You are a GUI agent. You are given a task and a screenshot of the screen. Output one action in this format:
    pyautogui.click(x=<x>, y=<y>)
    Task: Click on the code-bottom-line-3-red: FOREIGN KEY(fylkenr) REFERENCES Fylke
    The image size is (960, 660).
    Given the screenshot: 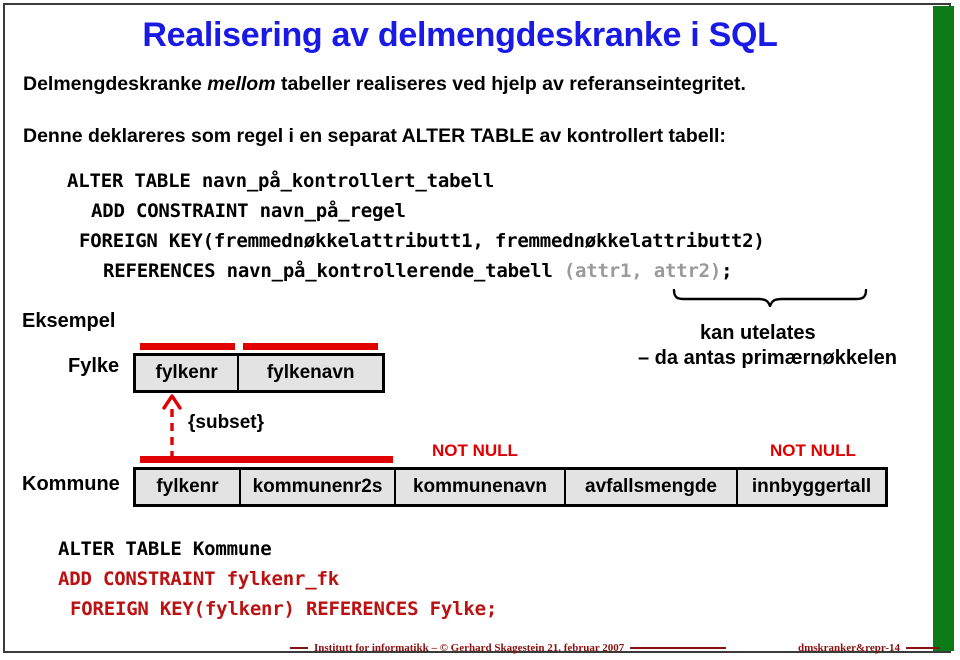 What is the action you would take?
    pyautogui.click(x=278, y=609)
    